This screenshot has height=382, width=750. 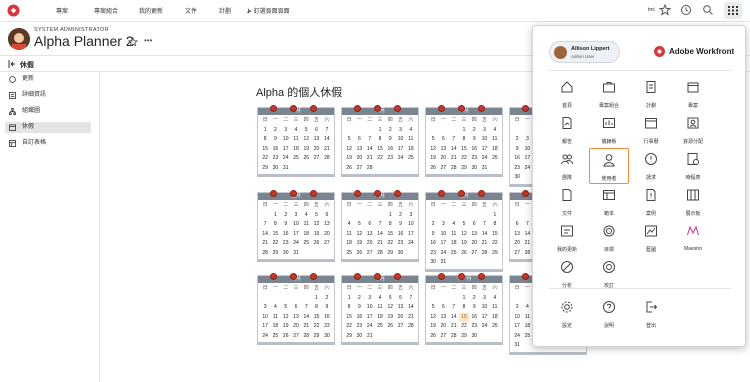 I want to click on menu-item-calendar: 行事曆, so click(x=651, y=130).